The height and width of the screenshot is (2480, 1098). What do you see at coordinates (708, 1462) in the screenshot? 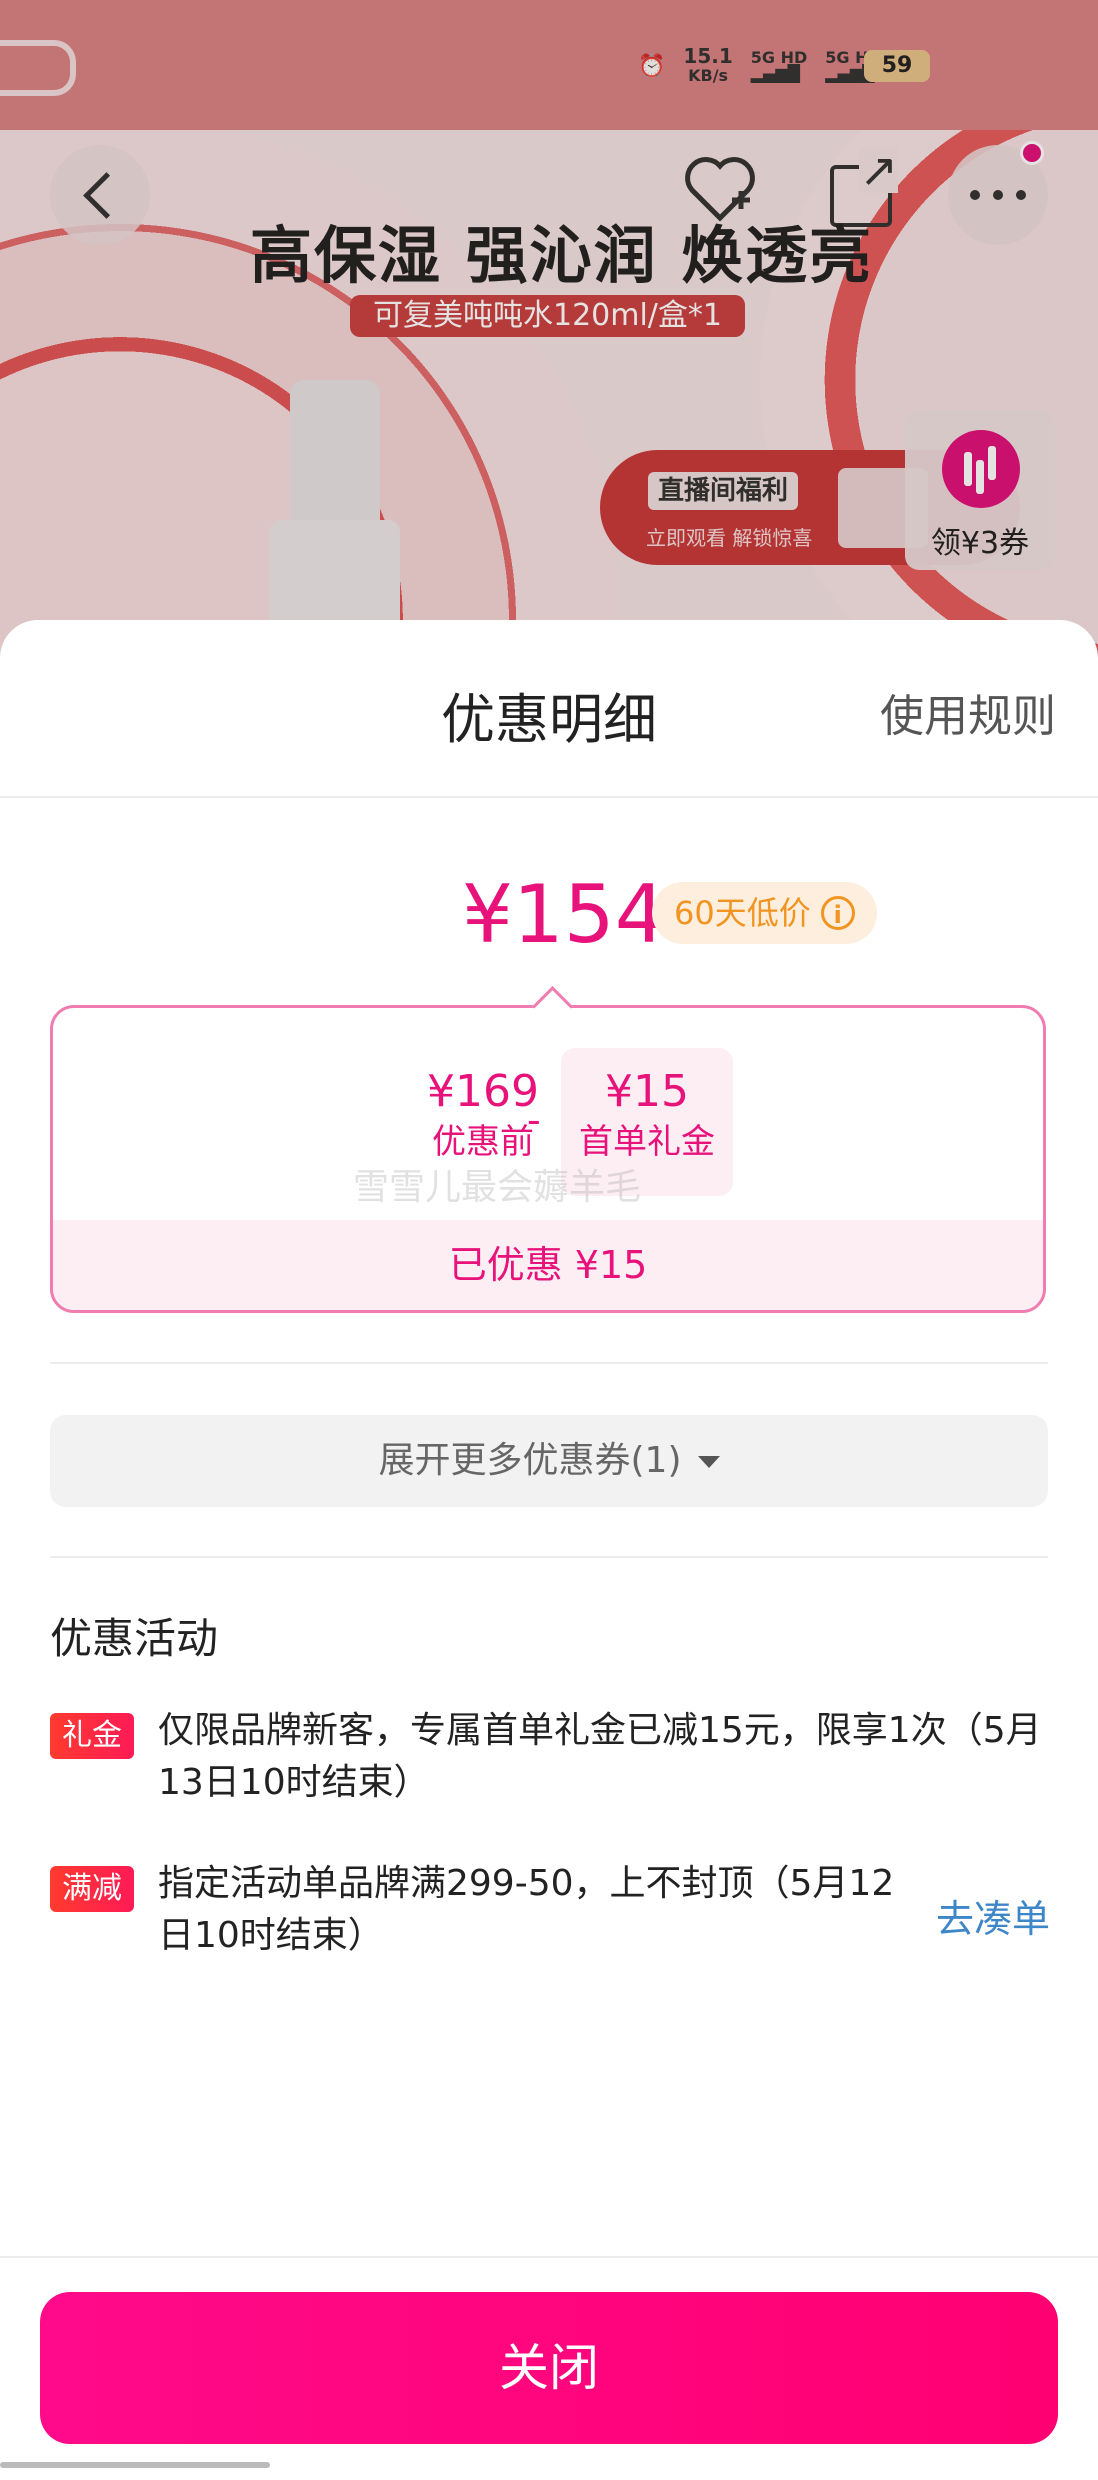
I see `caret-down-icon` at bounding box center [708, 1462].